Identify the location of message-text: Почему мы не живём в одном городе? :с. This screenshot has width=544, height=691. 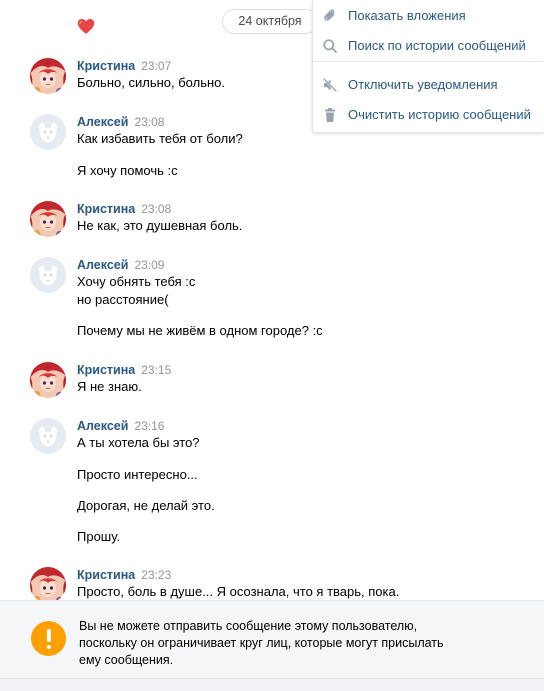
(200, 330).